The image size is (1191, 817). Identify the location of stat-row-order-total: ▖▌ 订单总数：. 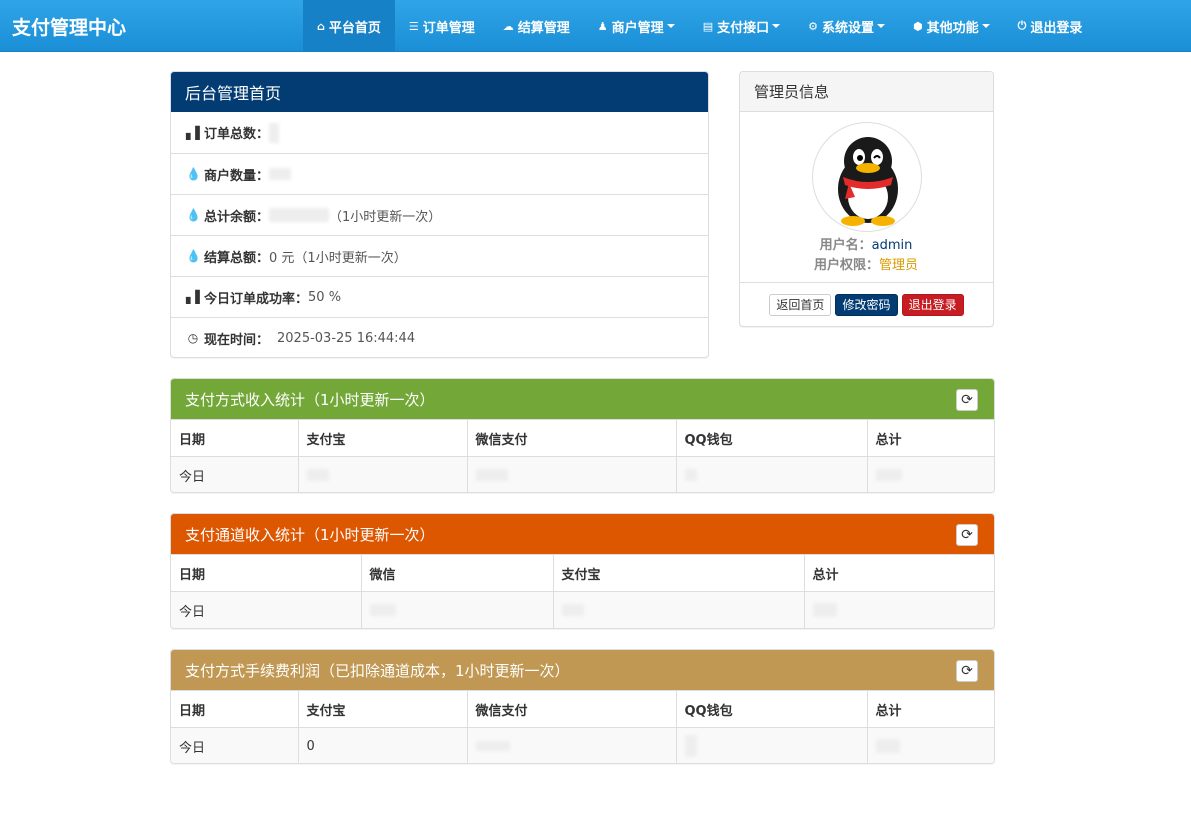
(439, 132).